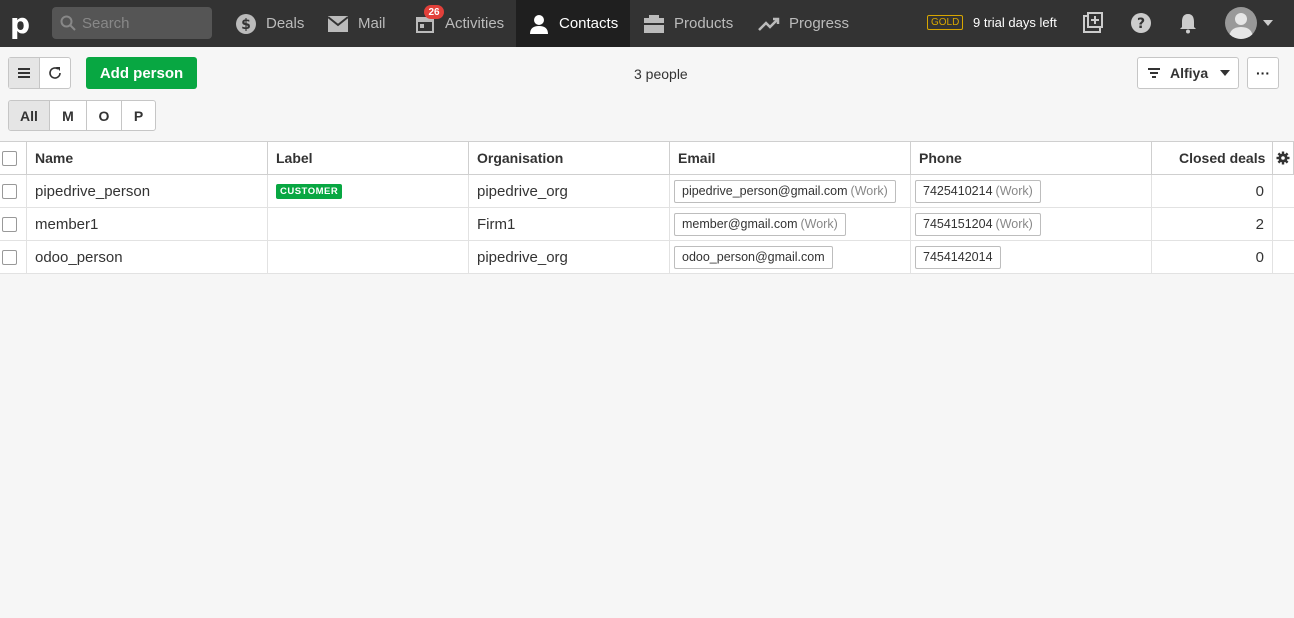  What do you see at coordinates (29, 115) in the screenshot?
I see `letter-filter-all: All` at bounding box center [29, 115].